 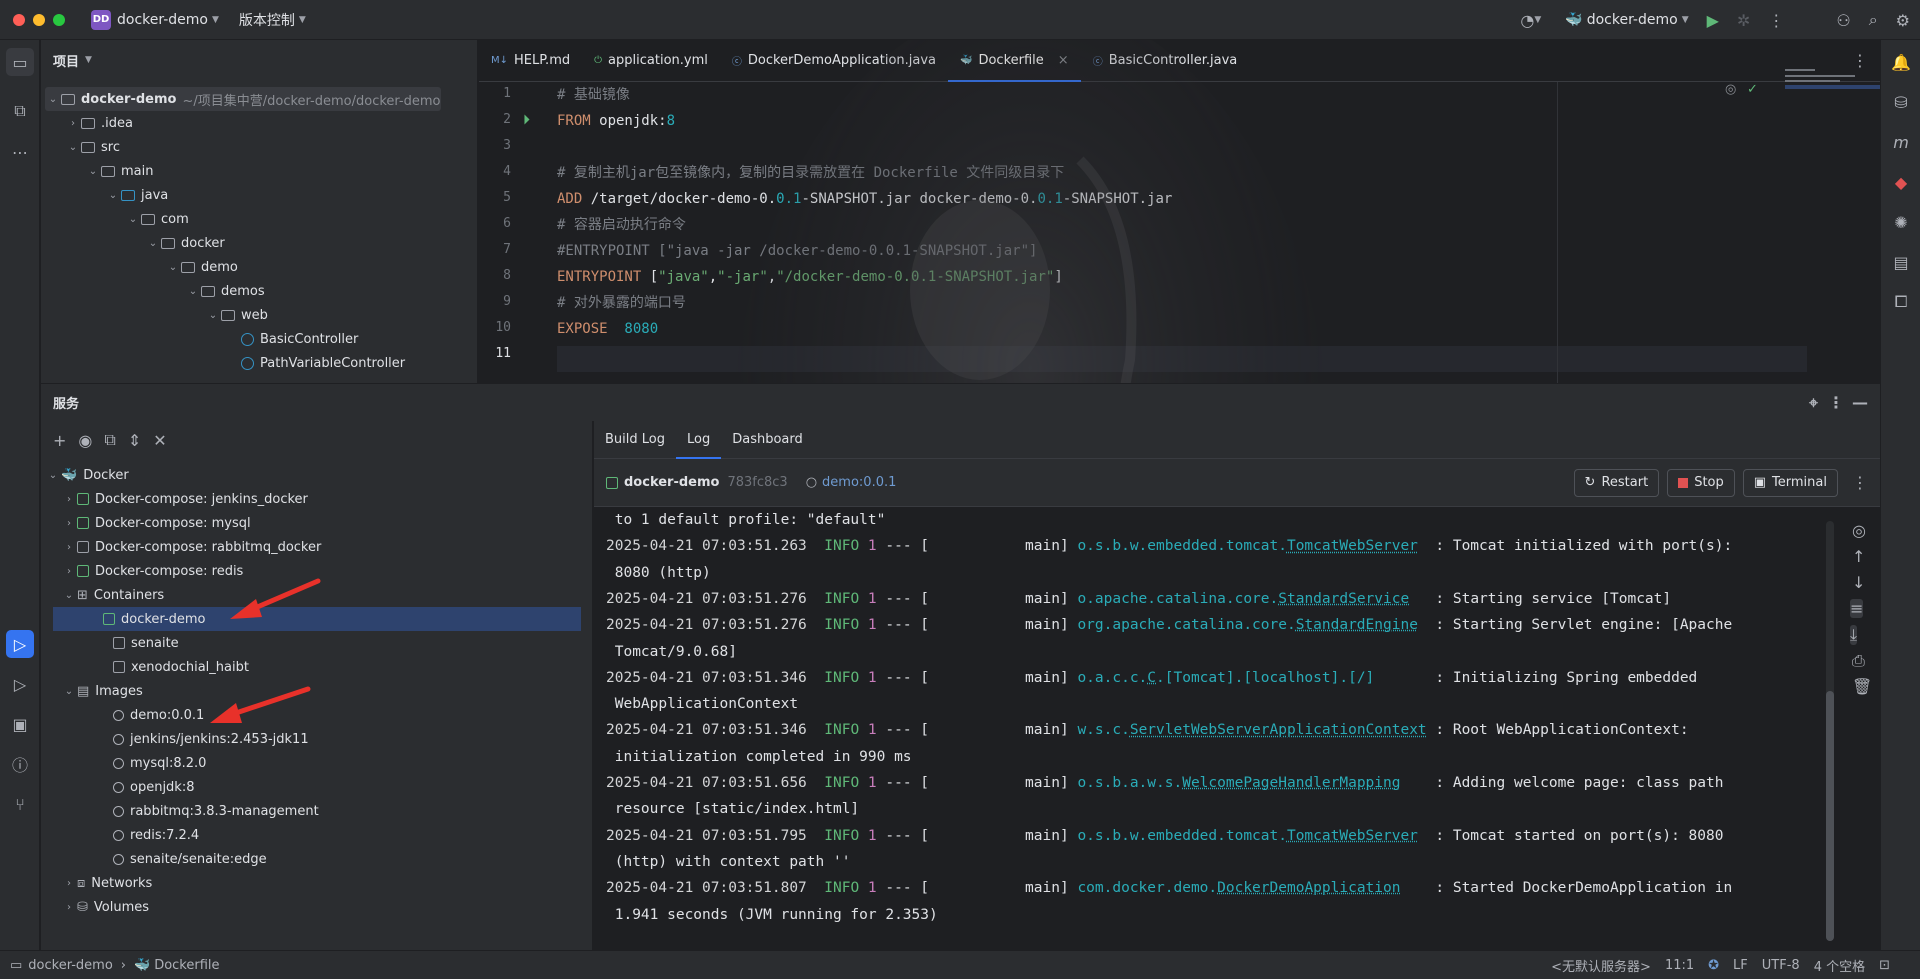 What do you see at coordinates (530, 61) in the screenshot?
I see `tab-help-md: M↓ HELP.md` at bounding box center [530, 61].